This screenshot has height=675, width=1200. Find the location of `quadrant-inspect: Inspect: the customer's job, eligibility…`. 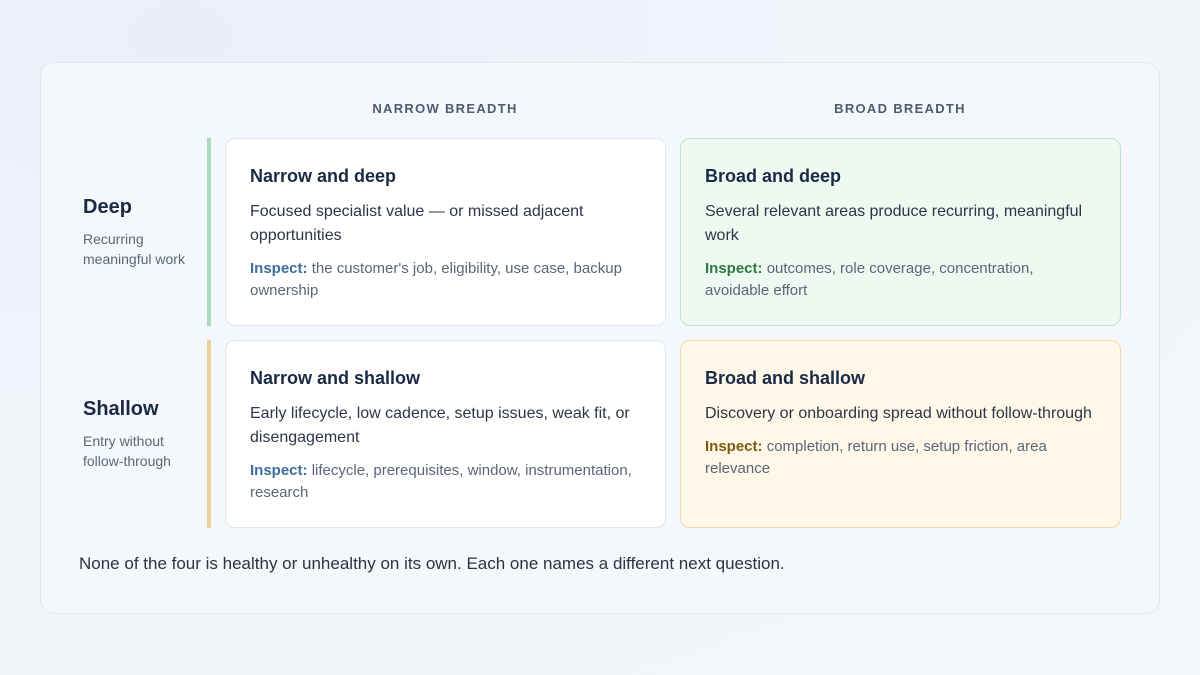

quadrant-inspect: Inspect: the customer's job, eligibility… is located at coordinates (445, 280).